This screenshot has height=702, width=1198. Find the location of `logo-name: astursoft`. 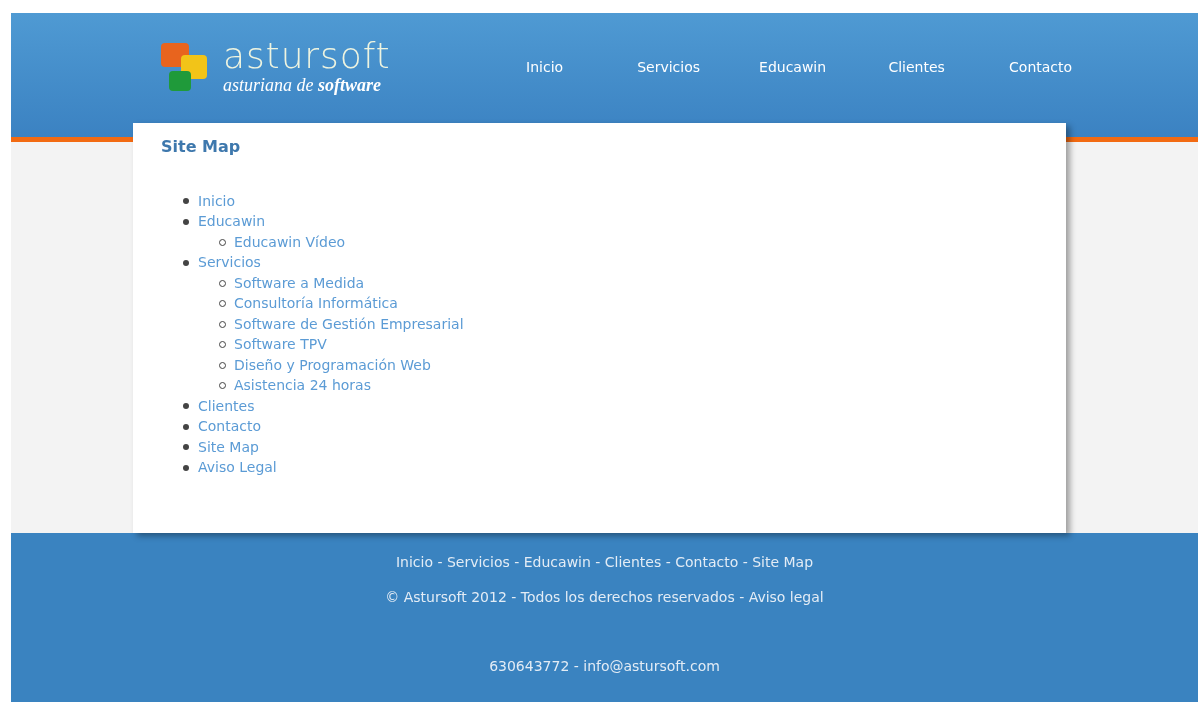

logo-name: astursoft is located at coordinates (307, 56).